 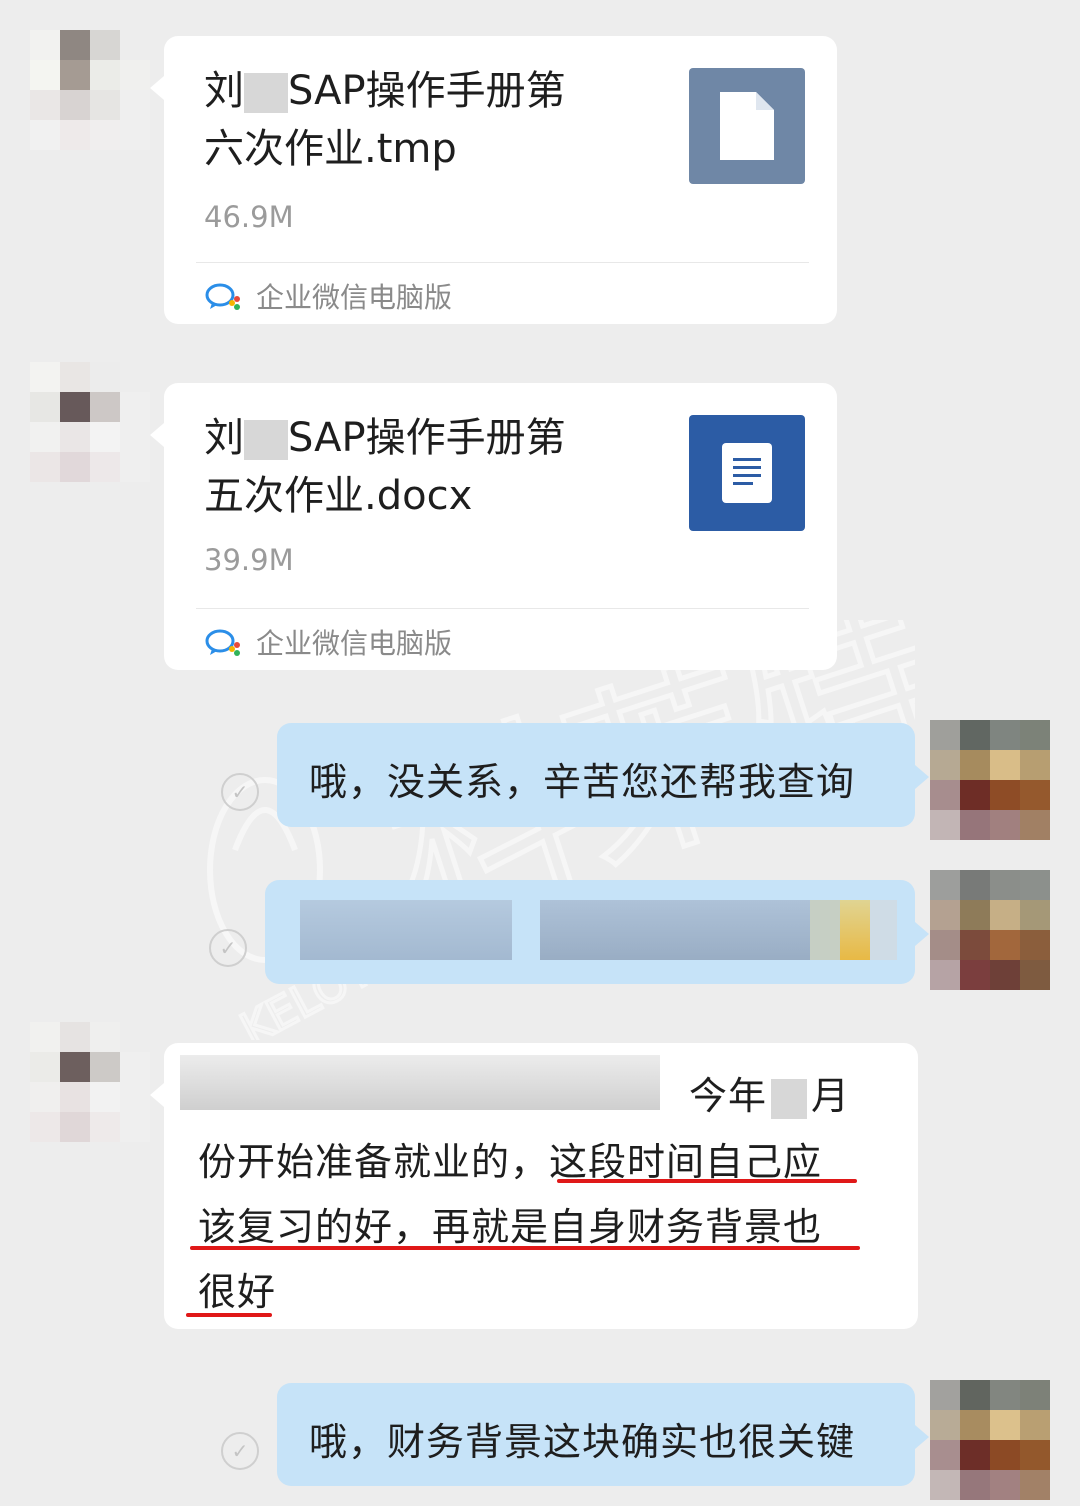 I want to click on file-size: 46.9M, so click(x=249, y=217).